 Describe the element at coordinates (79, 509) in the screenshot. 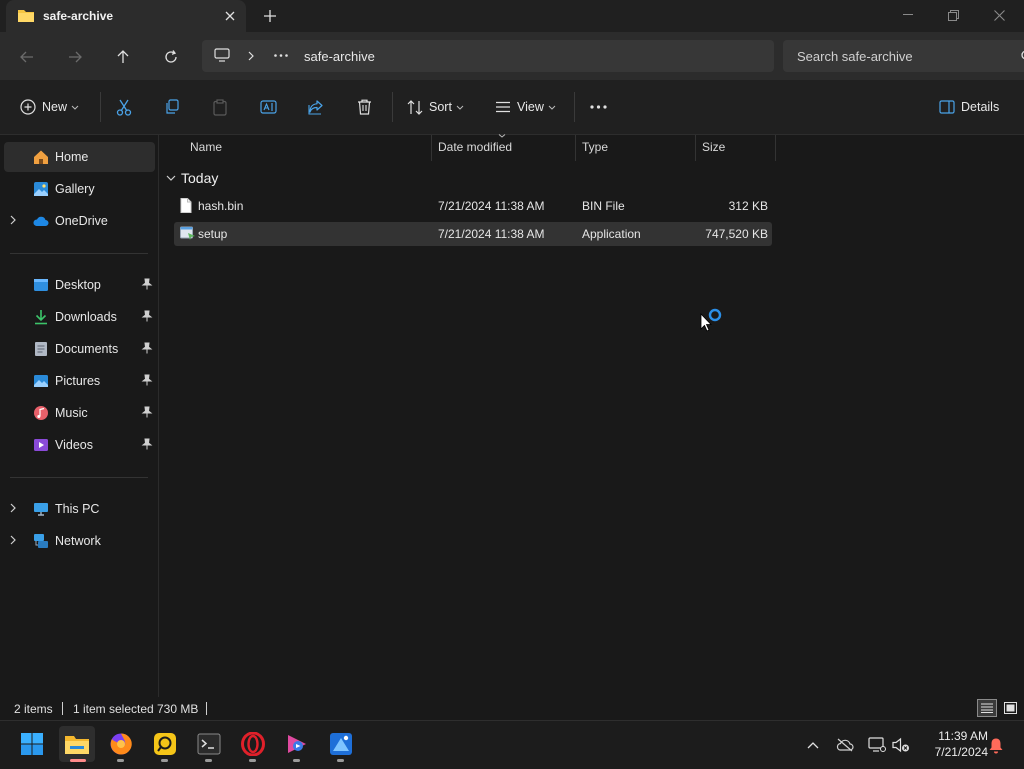

I see `sidebar-item-this-pc: This PC` at that location.